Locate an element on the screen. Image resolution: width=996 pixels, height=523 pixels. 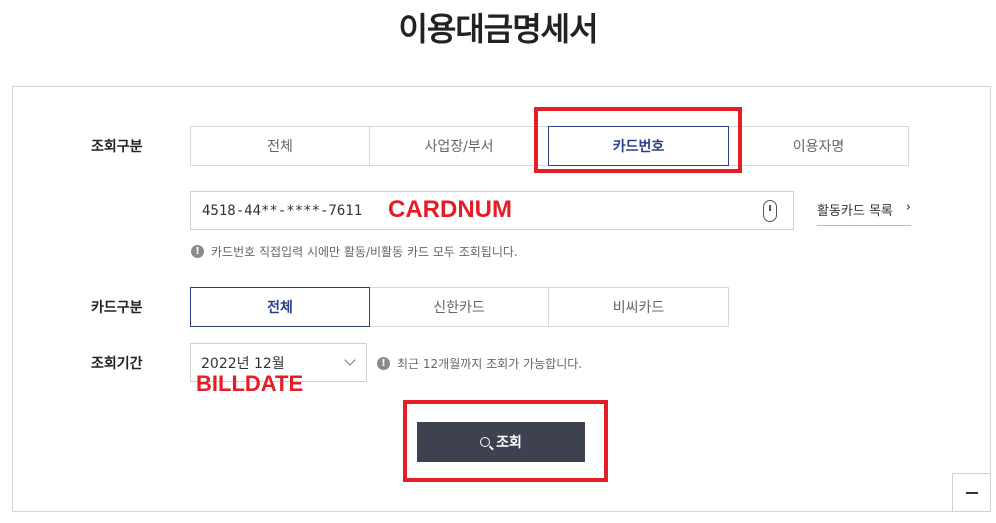
chevron-down-icon is located at coordinates (350, 360).